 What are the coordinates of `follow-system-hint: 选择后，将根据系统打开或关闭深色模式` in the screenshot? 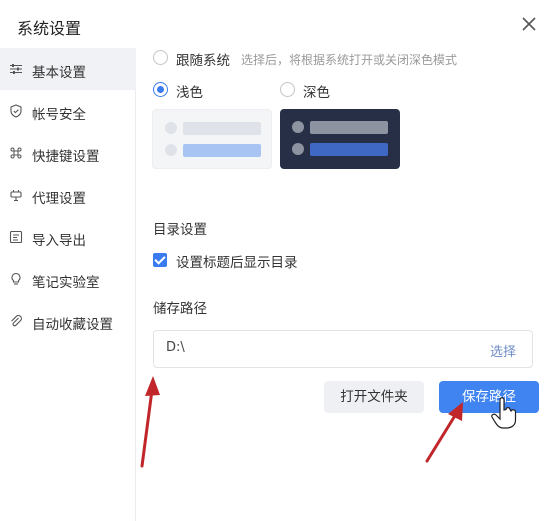 It's located at (349, 60).